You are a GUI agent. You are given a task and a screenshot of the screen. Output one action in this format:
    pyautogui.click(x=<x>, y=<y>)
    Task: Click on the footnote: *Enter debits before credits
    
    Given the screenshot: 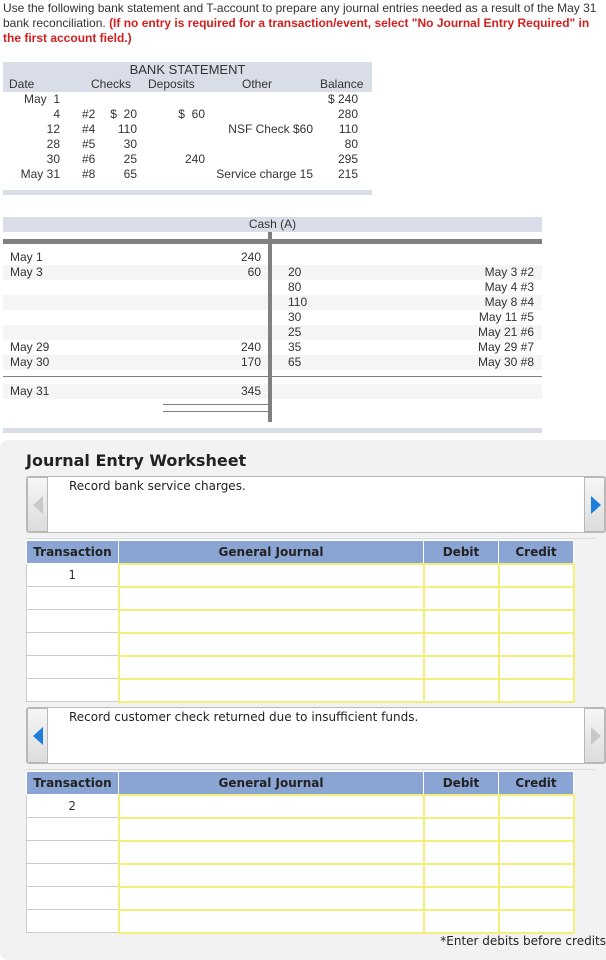 What is the action you would take?
    pyautogui.click(x=523, y=941)
    